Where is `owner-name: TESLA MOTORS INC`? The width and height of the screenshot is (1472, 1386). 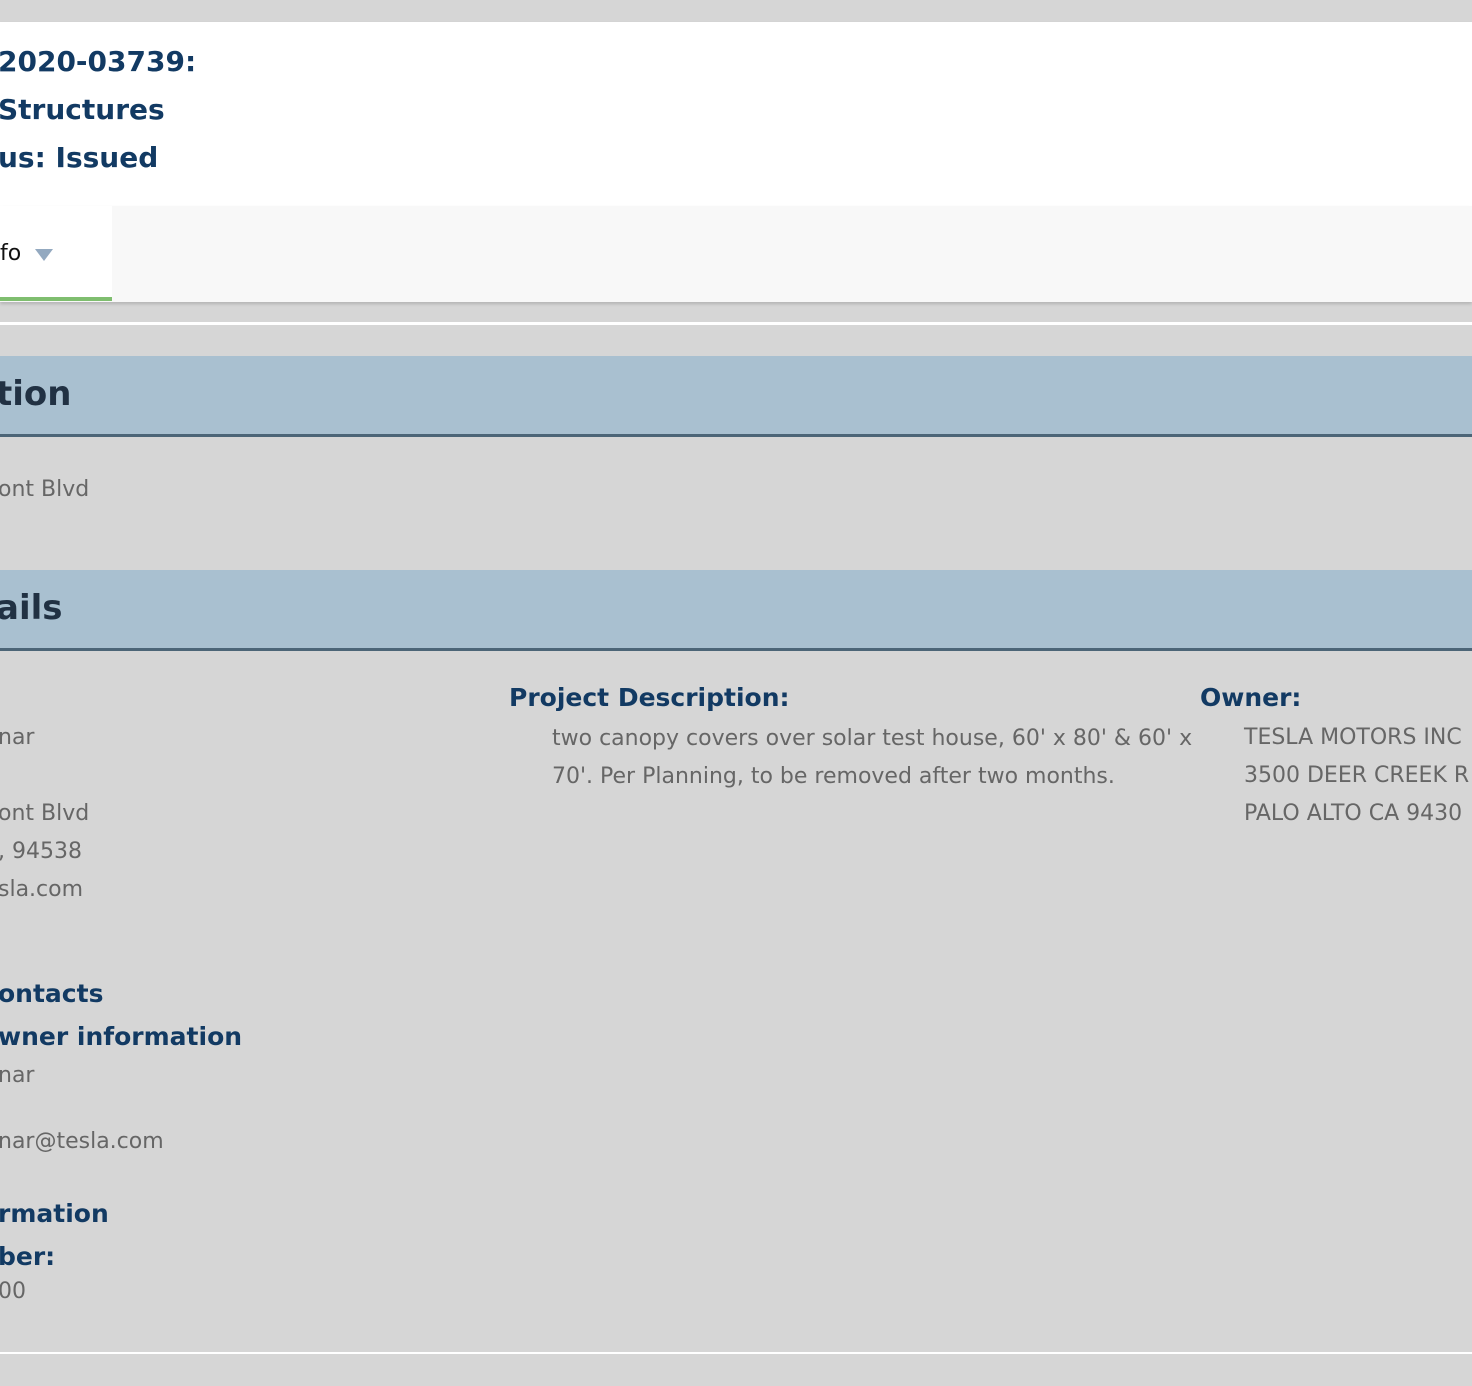 owner-name: TESLA MOTORS INC is located at coordinates (1353, 737).